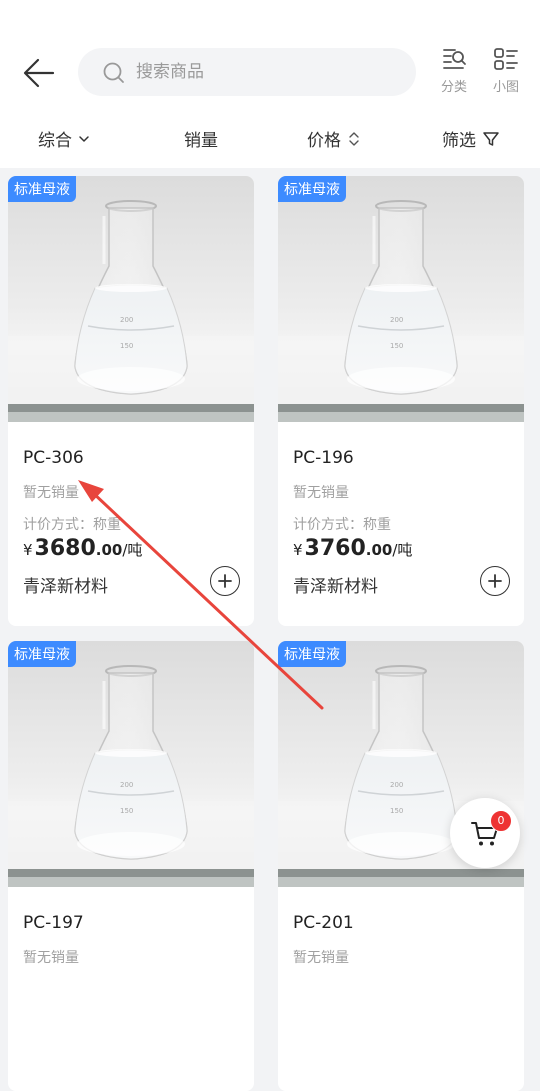 This screenshot has height=1091, width=540. What do you see at coordinates (65, 548) in the screenshot?
I see `price-integer: 3680` at bounding box center [65, 548].